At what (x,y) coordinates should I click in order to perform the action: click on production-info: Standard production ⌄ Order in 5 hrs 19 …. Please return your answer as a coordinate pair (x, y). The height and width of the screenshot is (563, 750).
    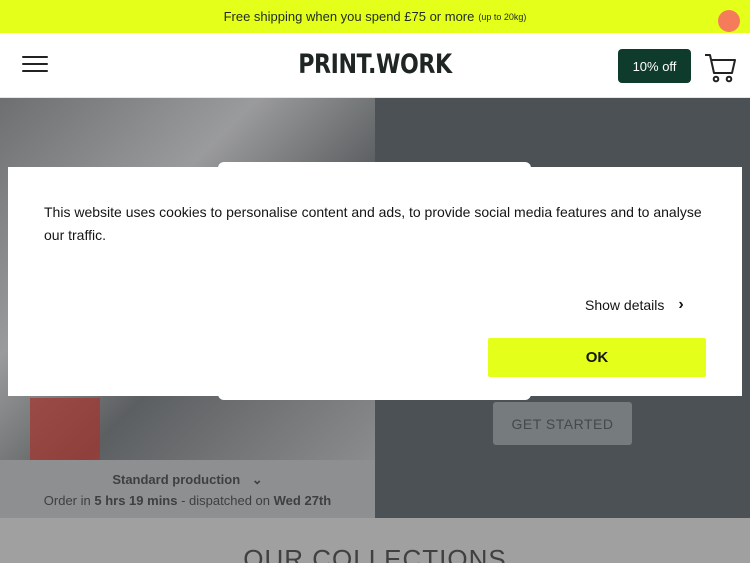
    Looking at the image, I should click on (187, 489).